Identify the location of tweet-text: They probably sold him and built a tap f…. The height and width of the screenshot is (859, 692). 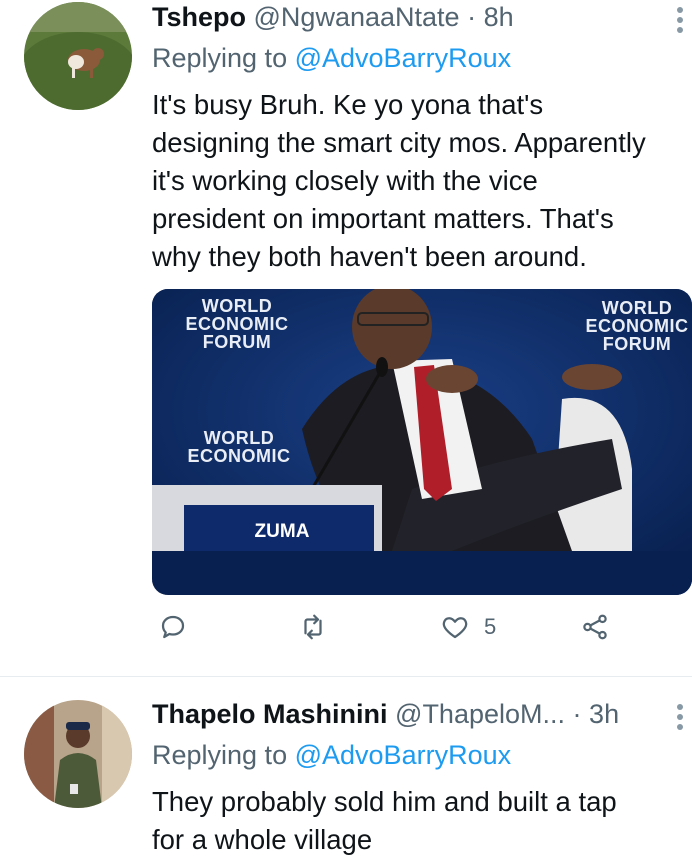
(384, 820).